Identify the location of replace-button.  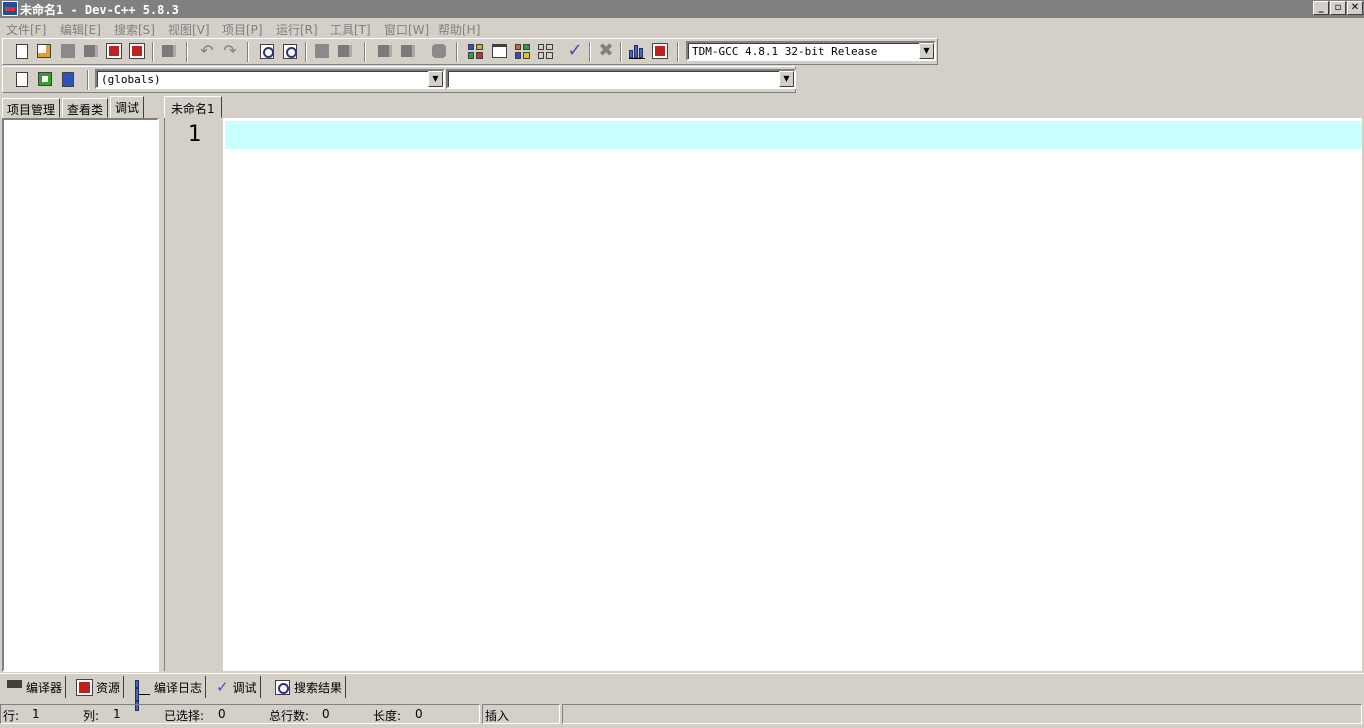
(290, 51).